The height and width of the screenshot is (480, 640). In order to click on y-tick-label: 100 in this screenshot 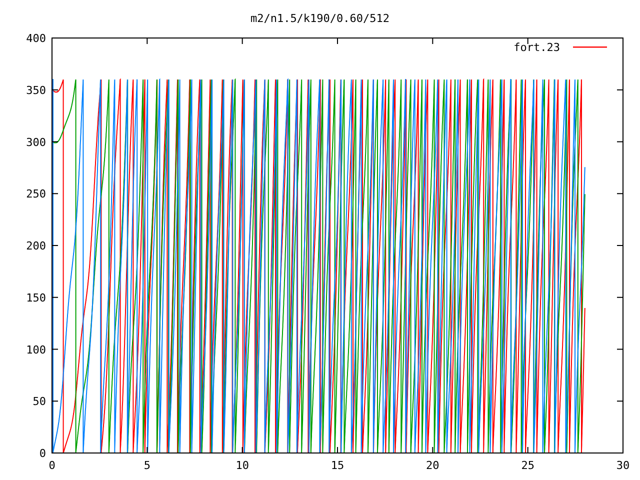, I will do `click(36, 349)`.